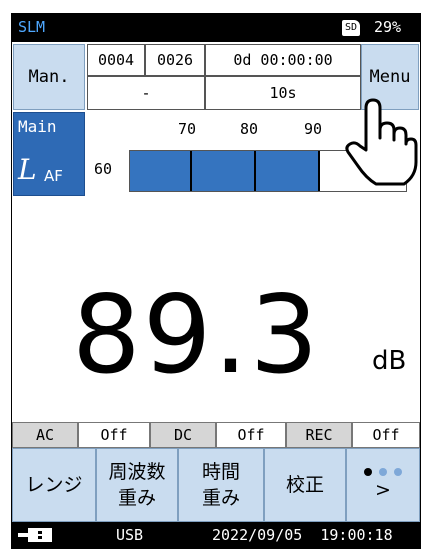  Describe the element at coordinates (49, 77) in the screenshot. I see `measure-mode-button: Man.` at that location.